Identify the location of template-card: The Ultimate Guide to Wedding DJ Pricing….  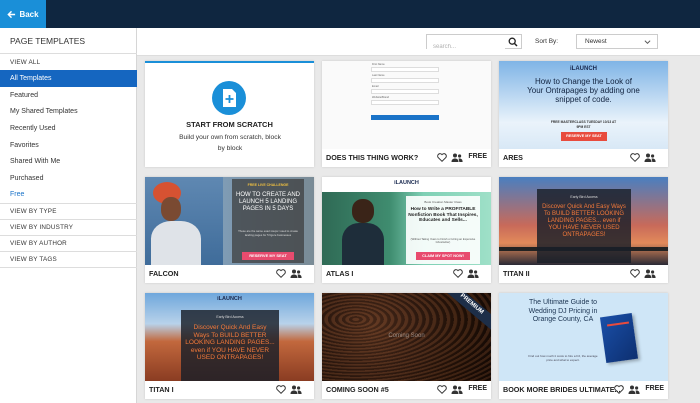
(583, 346).